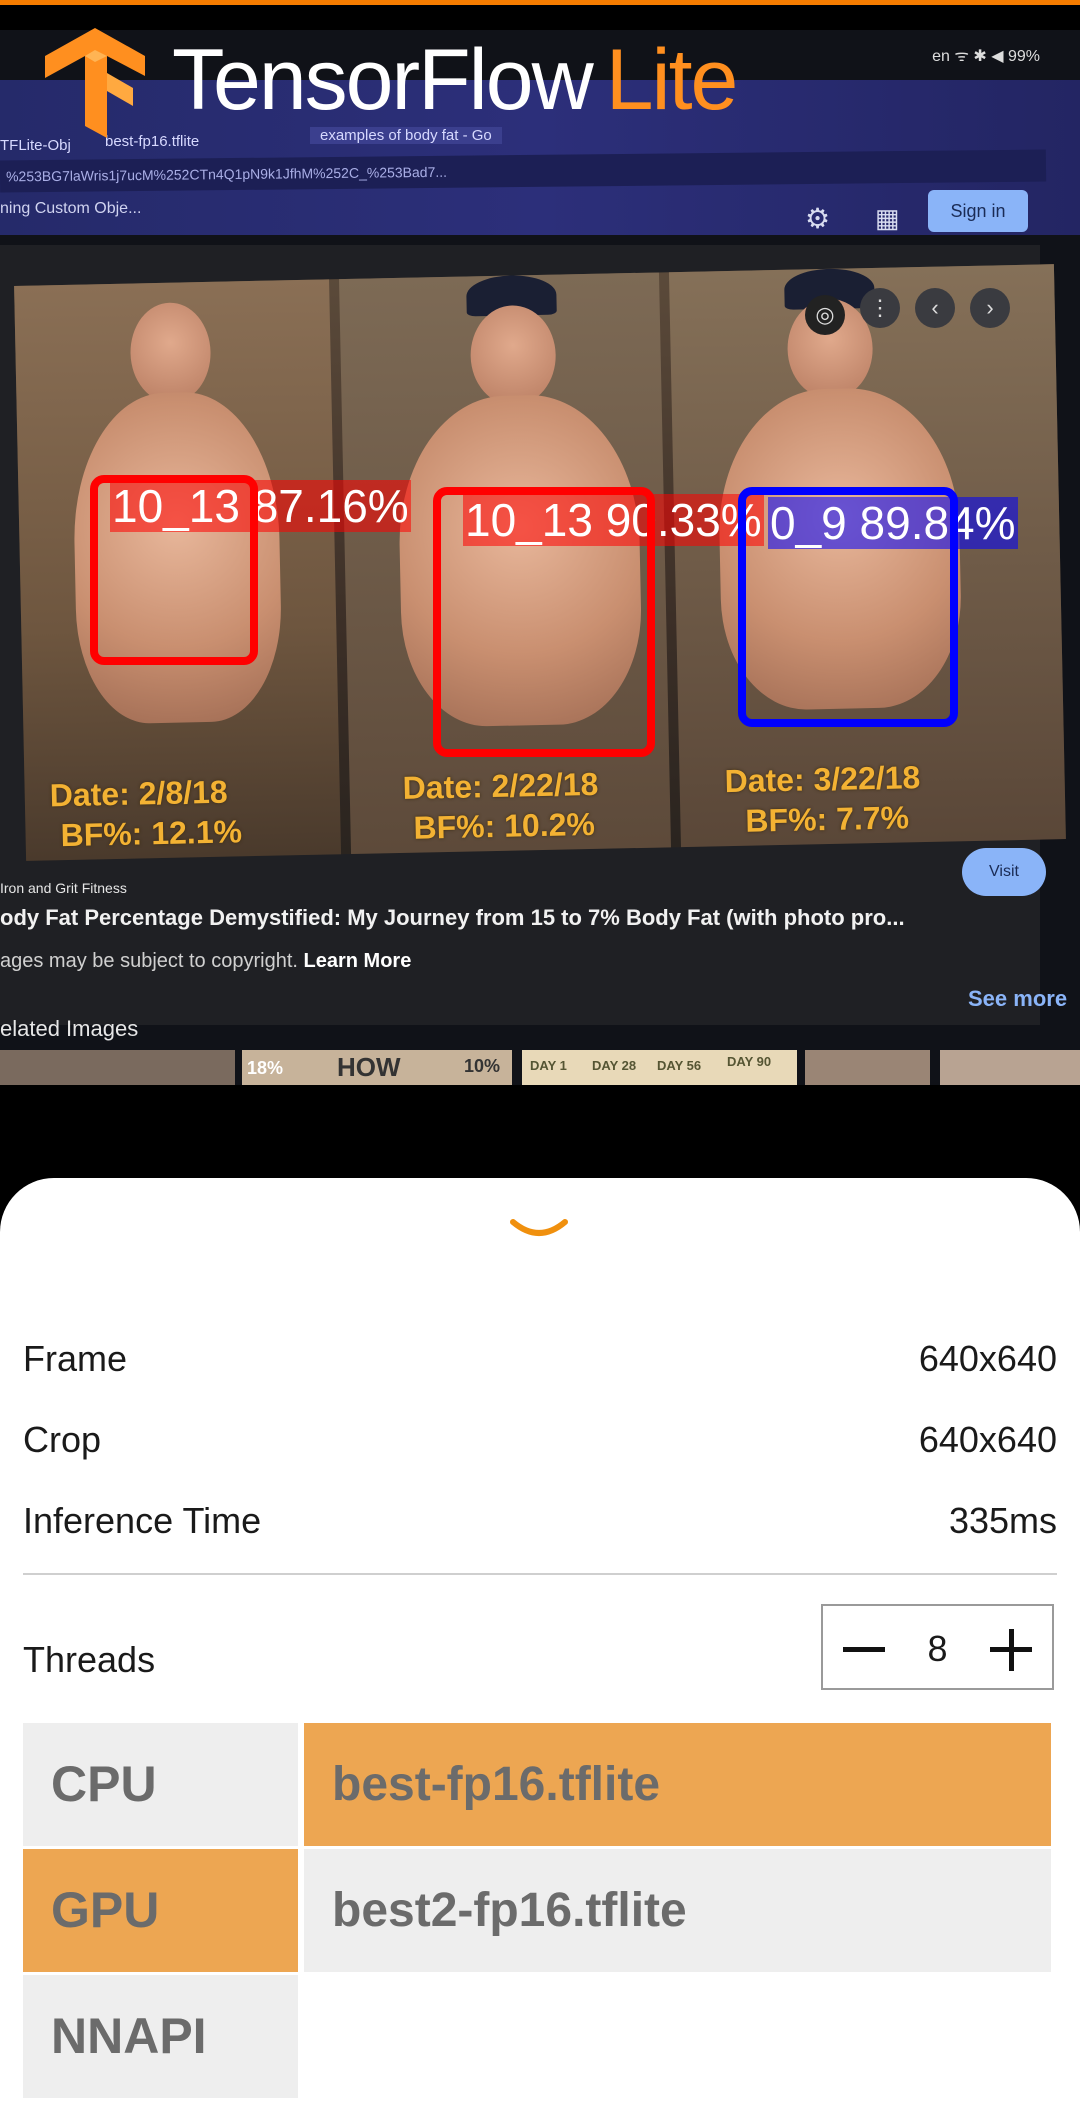  What do you see at coordinates (500, 785) in the screenshot?
I see `photo-caption-date: Date: 2/22/18` at bounding box center [500, 785].